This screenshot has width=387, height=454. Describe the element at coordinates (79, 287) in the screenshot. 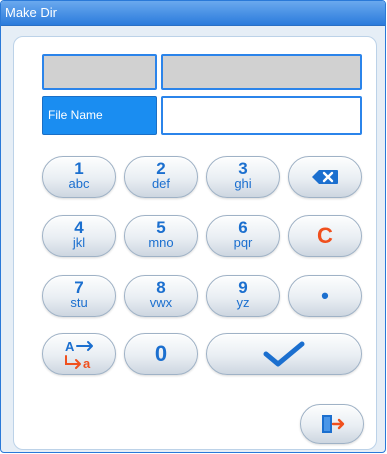

I see `key-7-digit: 7` at that location.